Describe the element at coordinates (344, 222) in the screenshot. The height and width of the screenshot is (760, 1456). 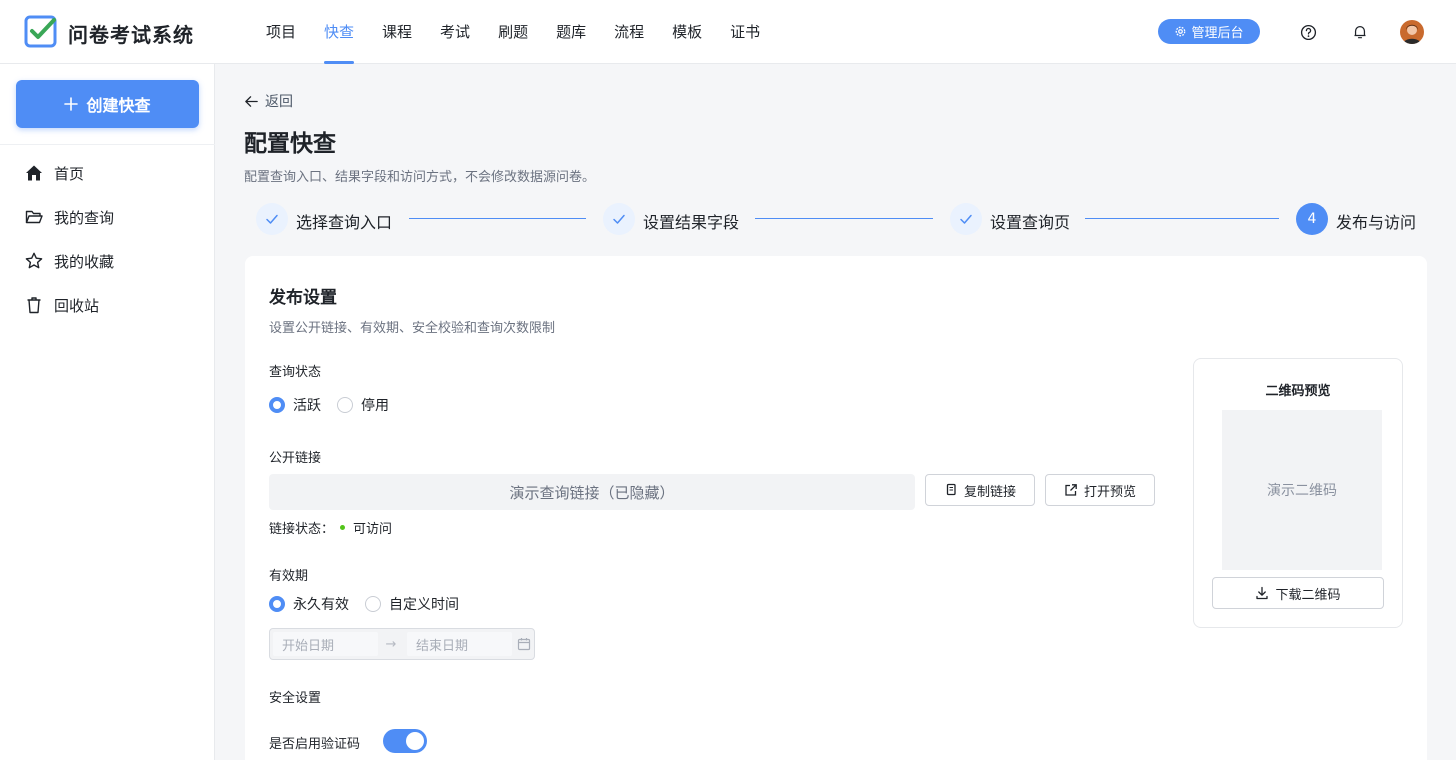
I see `step-1-label: 选择查询入口` at that location.